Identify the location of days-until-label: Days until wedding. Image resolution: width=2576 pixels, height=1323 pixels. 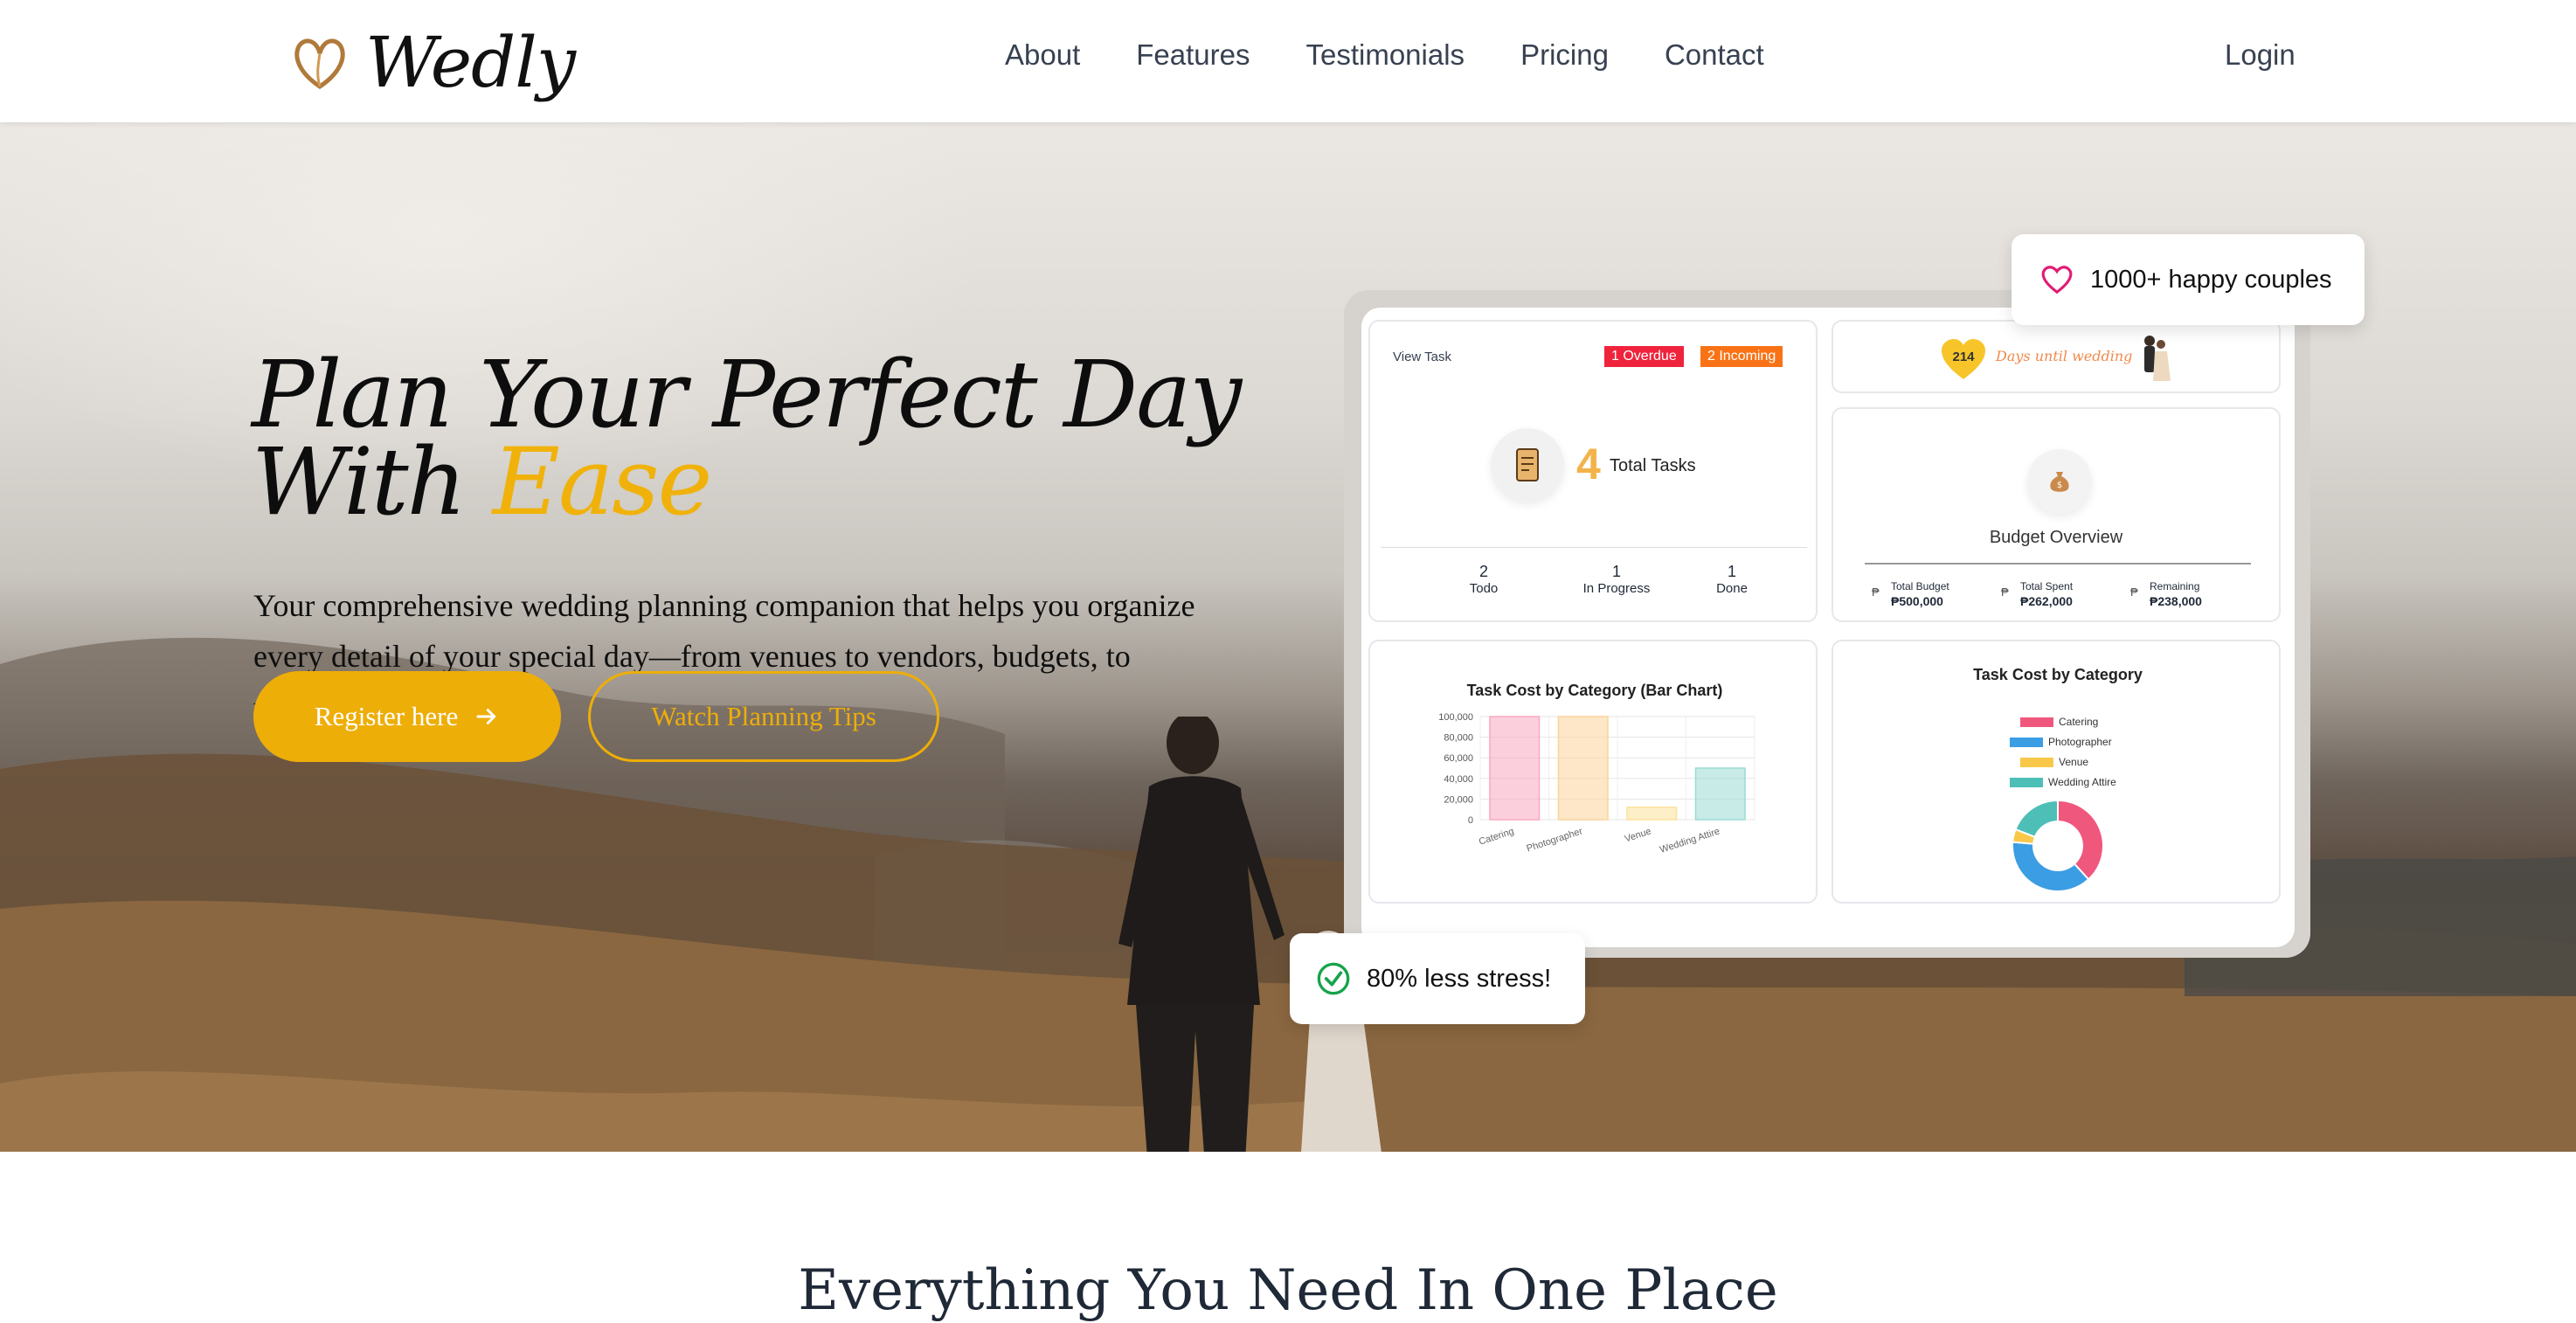
(2064, 356).